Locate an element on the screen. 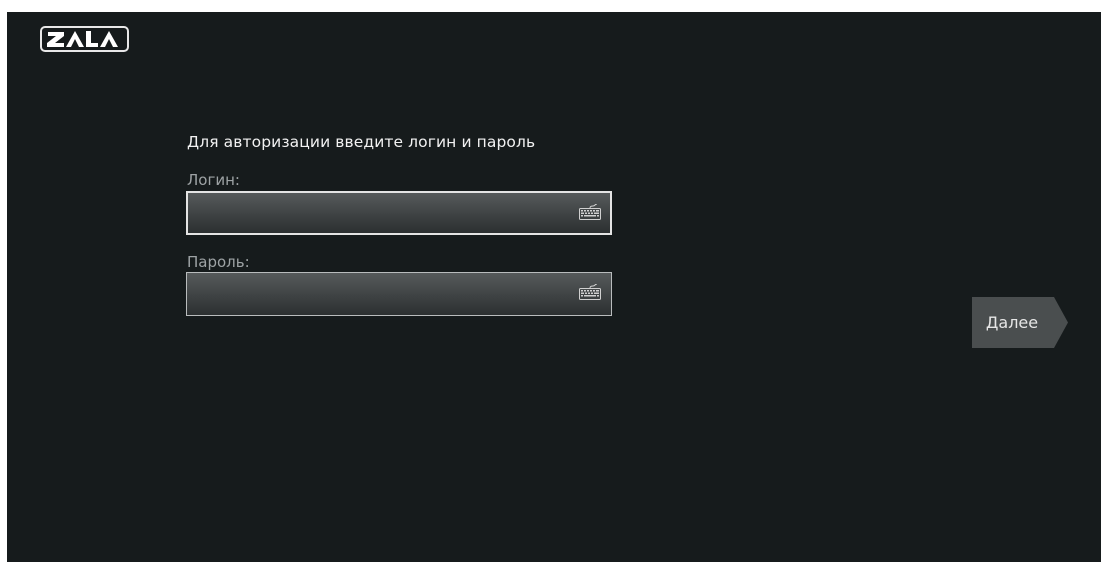 The image size is (1101, 563). zala-logo is located at coordinates (84, 39).